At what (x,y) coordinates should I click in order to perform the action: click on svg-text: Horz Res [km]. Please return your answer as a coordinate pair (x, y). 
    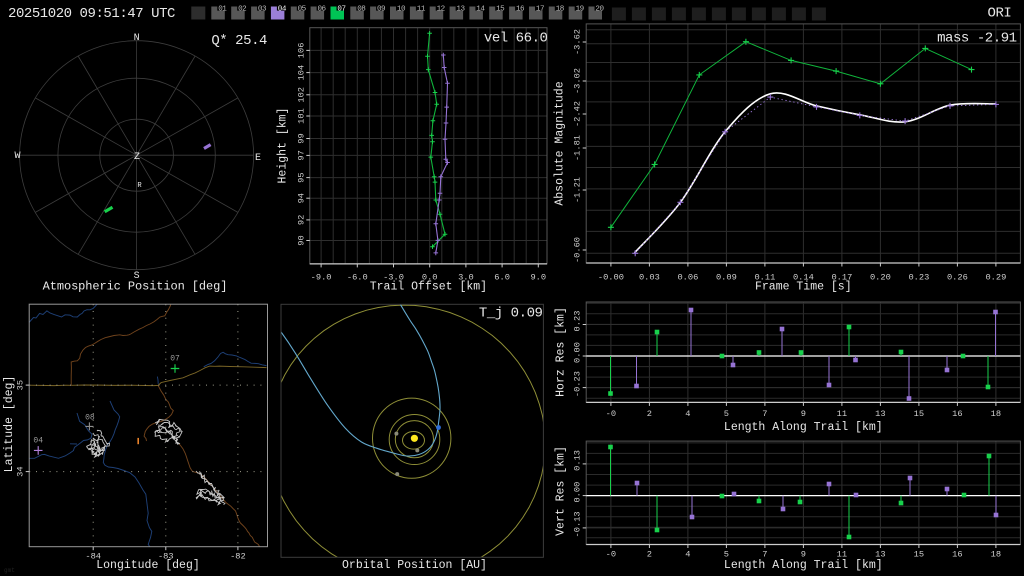
    Looking at the image, I should click on (561, 352).